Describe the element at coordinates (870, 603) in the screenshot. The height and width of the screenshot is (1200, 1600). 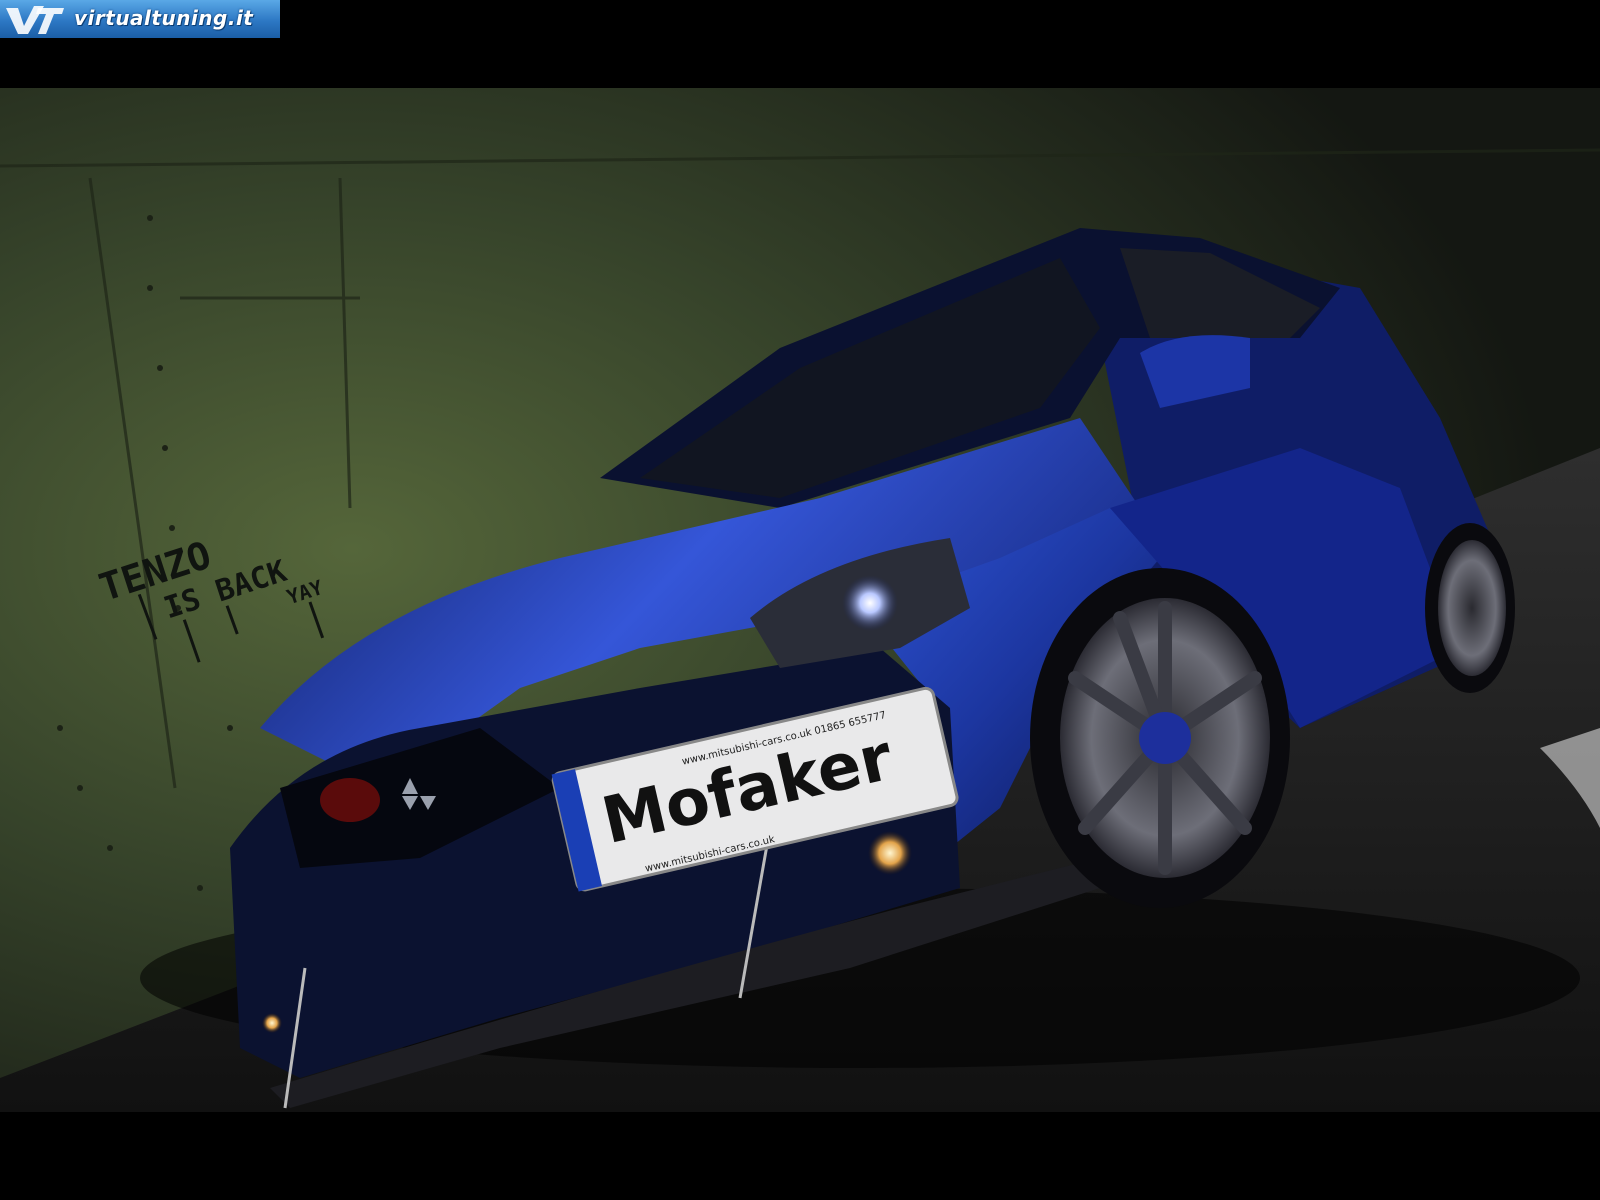
I see `headlight` at that location.